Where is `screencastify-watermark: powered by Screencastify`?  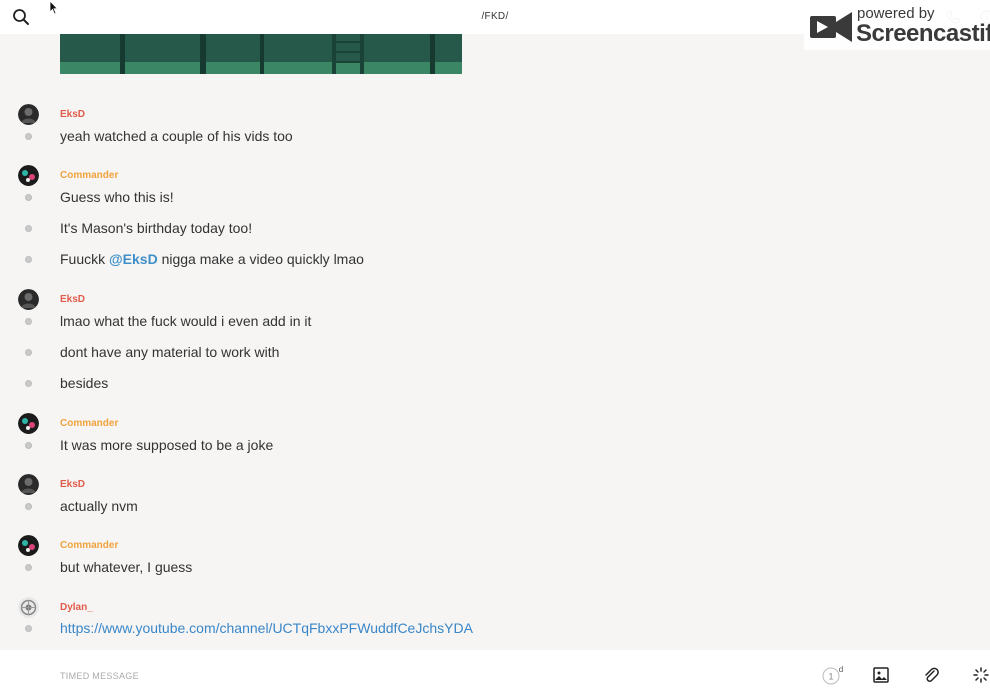 screencastify-watermark: powered by Screencastify is located at coordinates (897, 26).